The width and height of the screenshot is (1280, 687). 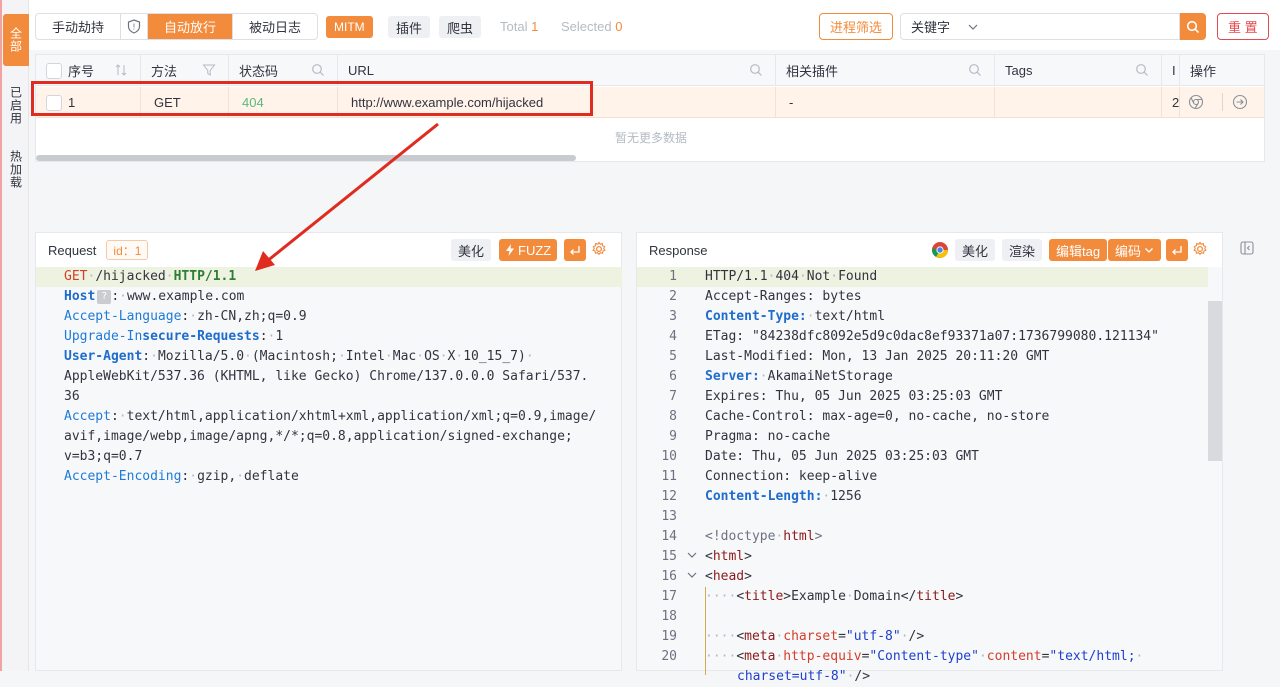 I want to click on response-line-16: <head>, so click(x=728, y=576).